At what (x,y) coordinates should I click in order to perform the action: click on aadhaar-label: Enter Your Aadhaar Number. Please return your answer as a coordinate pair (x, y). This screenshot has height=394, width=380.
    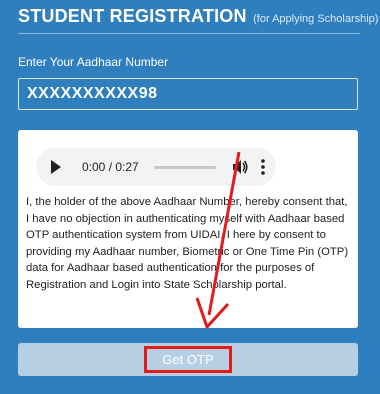
    Looking at the image, I should click on (93, 62).